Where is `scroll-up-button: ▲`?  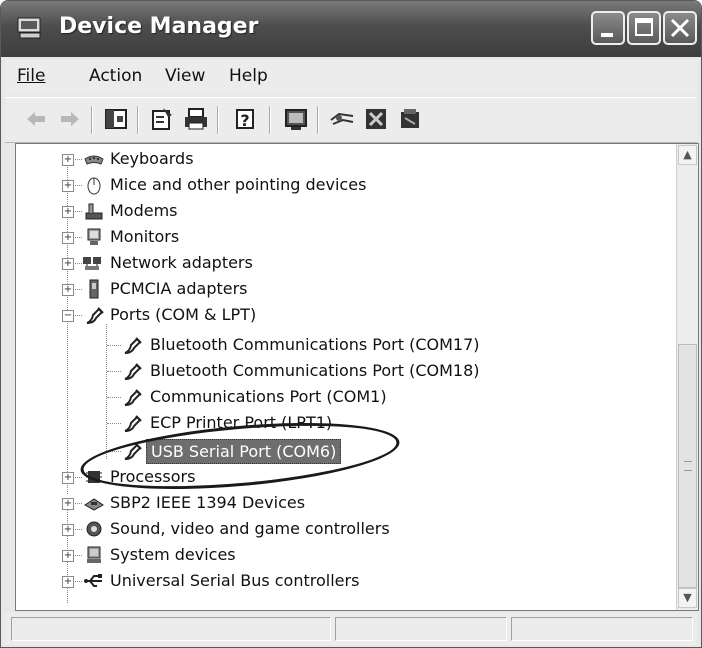 scroll-up-button: ▲ is located at coordinates (687, 155).